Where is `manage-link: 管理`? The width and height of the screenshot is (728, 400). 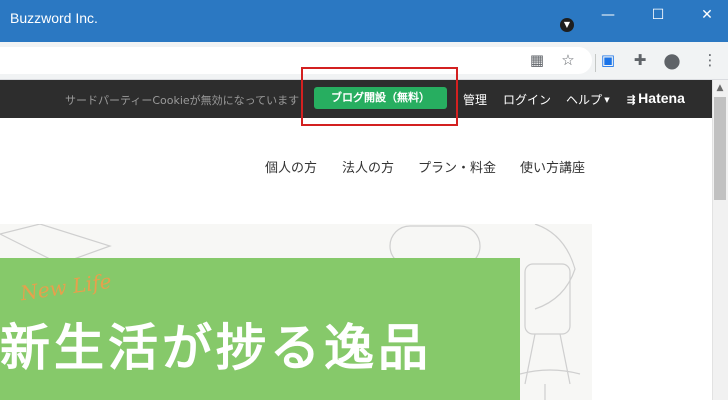 manage-link: 管理 is located at coordinates (475, 99).